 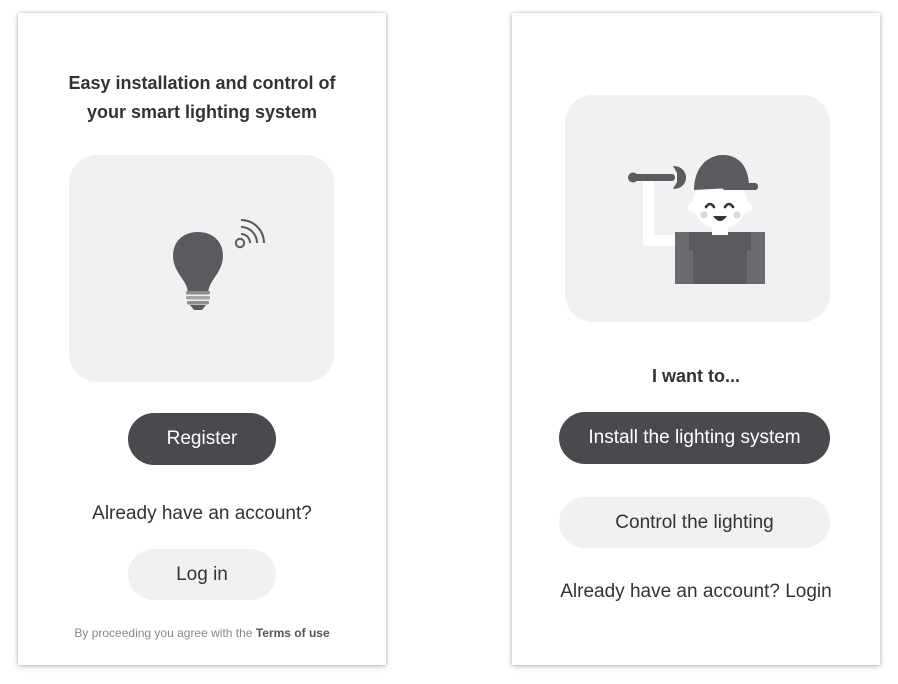 I want to click on installer-worker-icon, so click(x=696, y=219).